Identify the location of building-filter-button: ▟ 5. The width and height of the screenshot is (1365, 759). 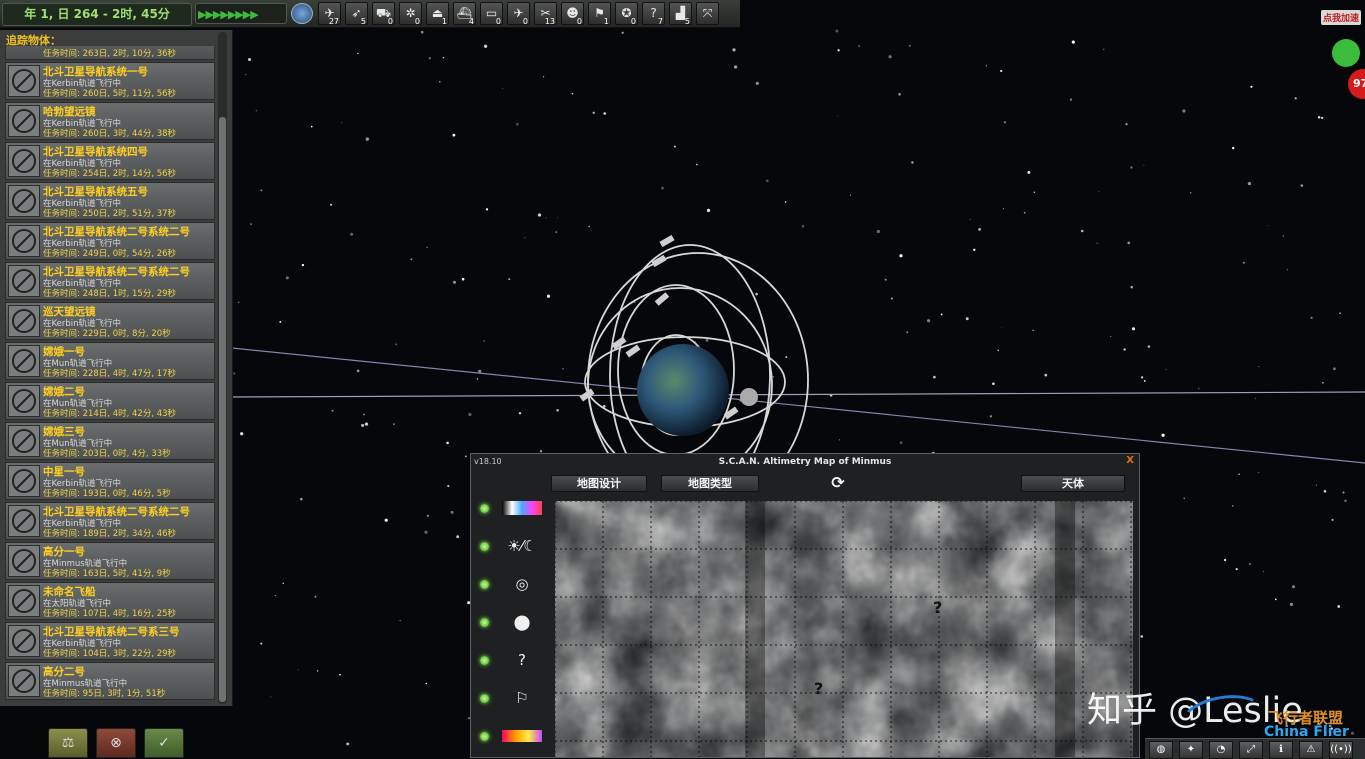
(680, 14).